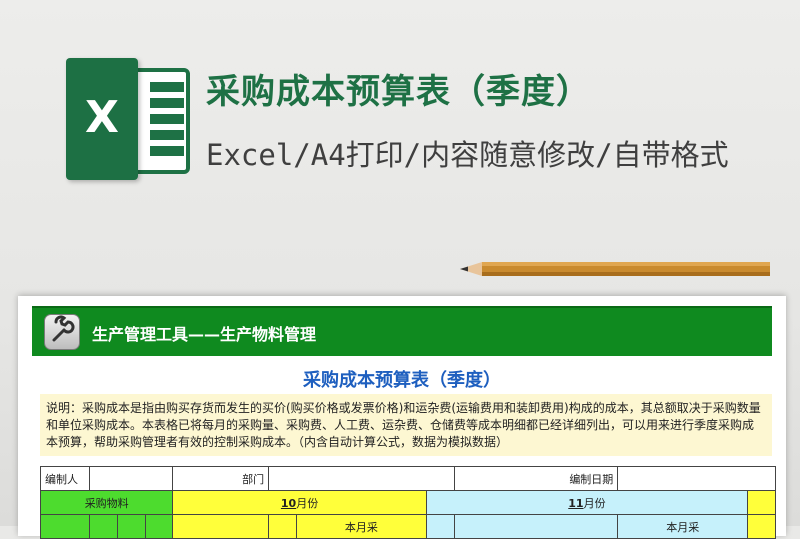 This screenshot has width=800, height=539. I want to click on dept-label: 部门, so click(221, 478).